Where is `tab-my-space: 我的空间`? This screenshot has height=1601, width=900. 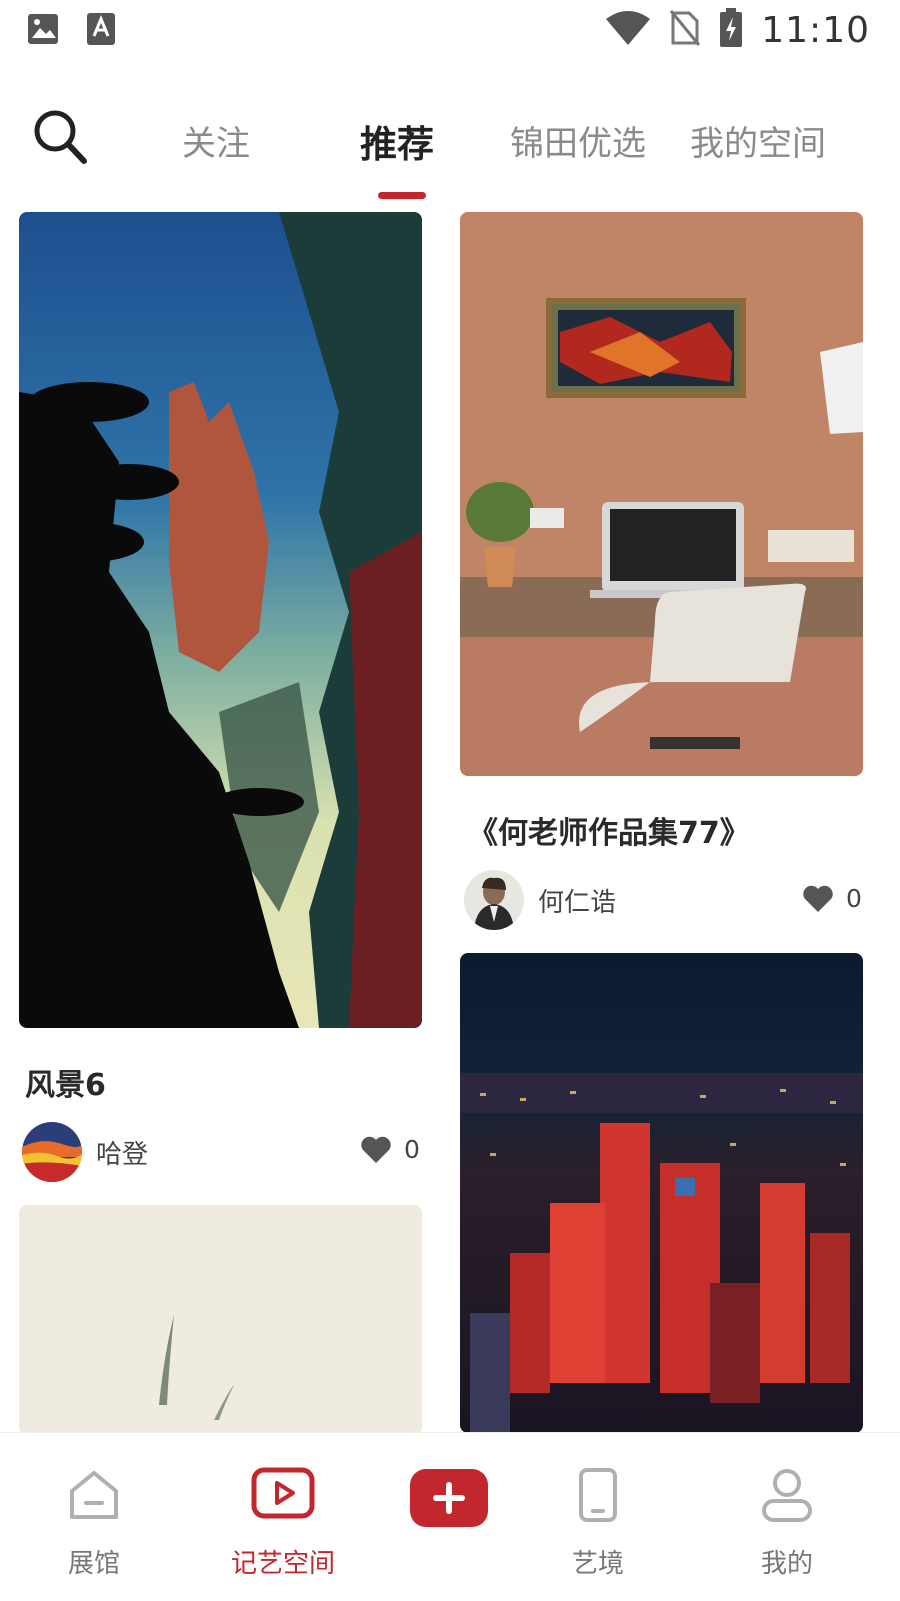
tab-my-space: 我的空间 is located at coordinates (758, 140).